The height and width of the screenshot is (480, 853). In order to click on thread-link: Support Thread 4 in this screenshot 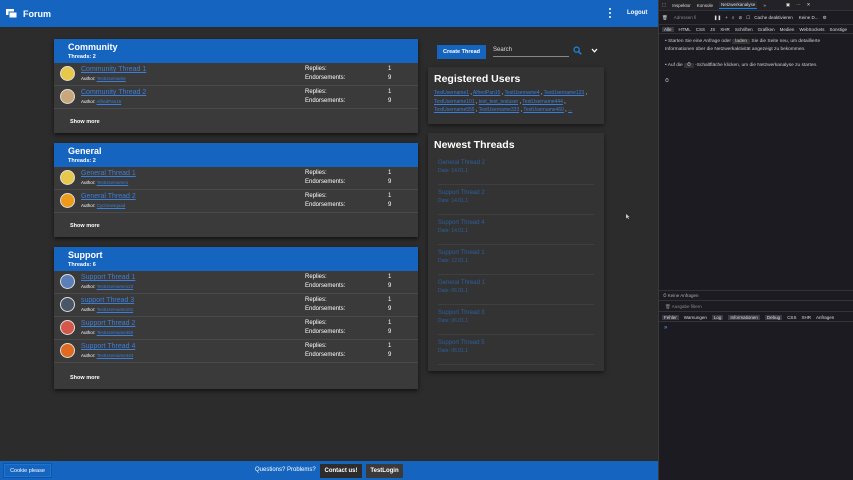, I will do `click(108, 346)`.